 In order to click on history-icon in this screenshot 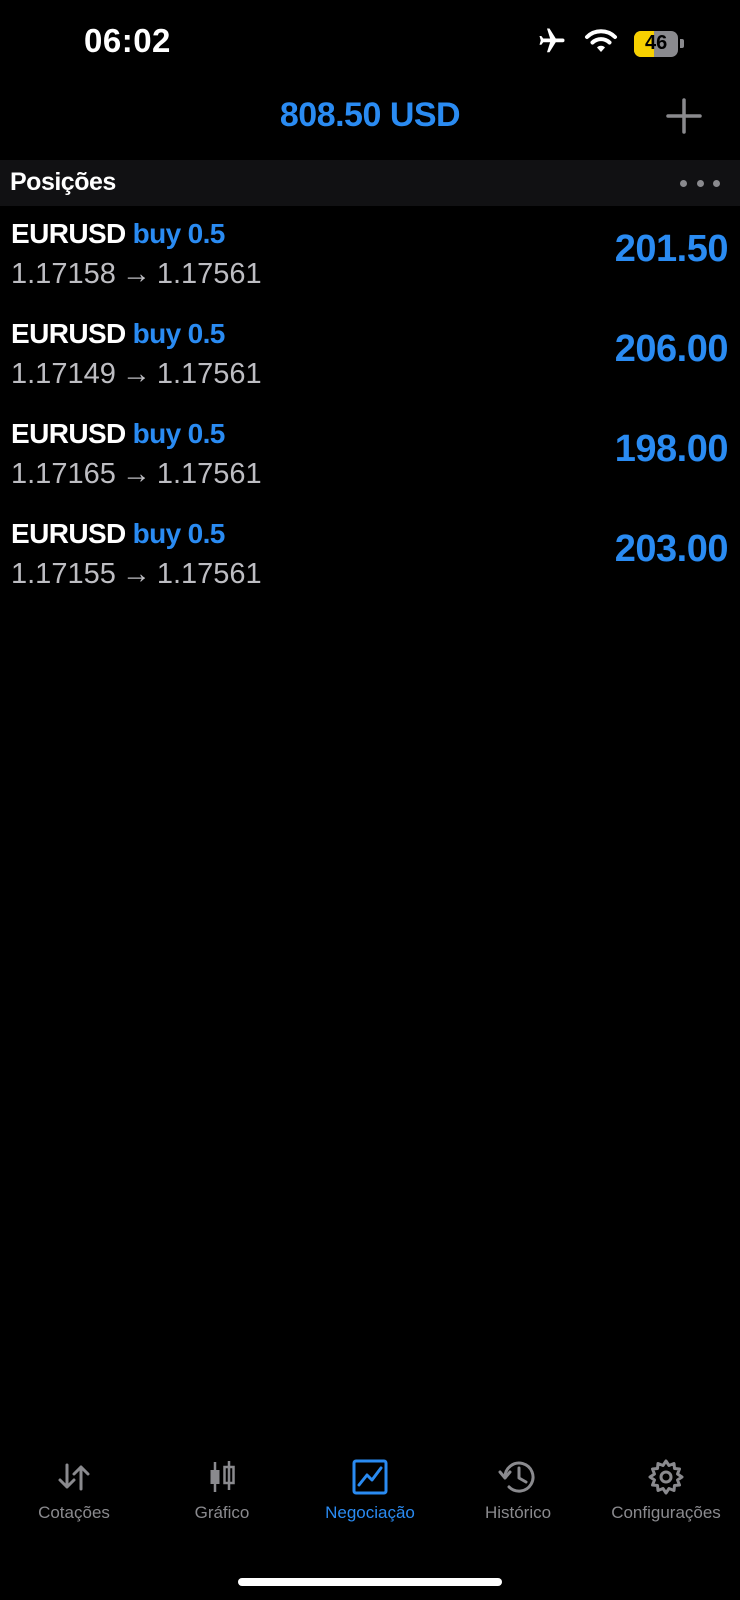, I will do `click(518, 1477)`.